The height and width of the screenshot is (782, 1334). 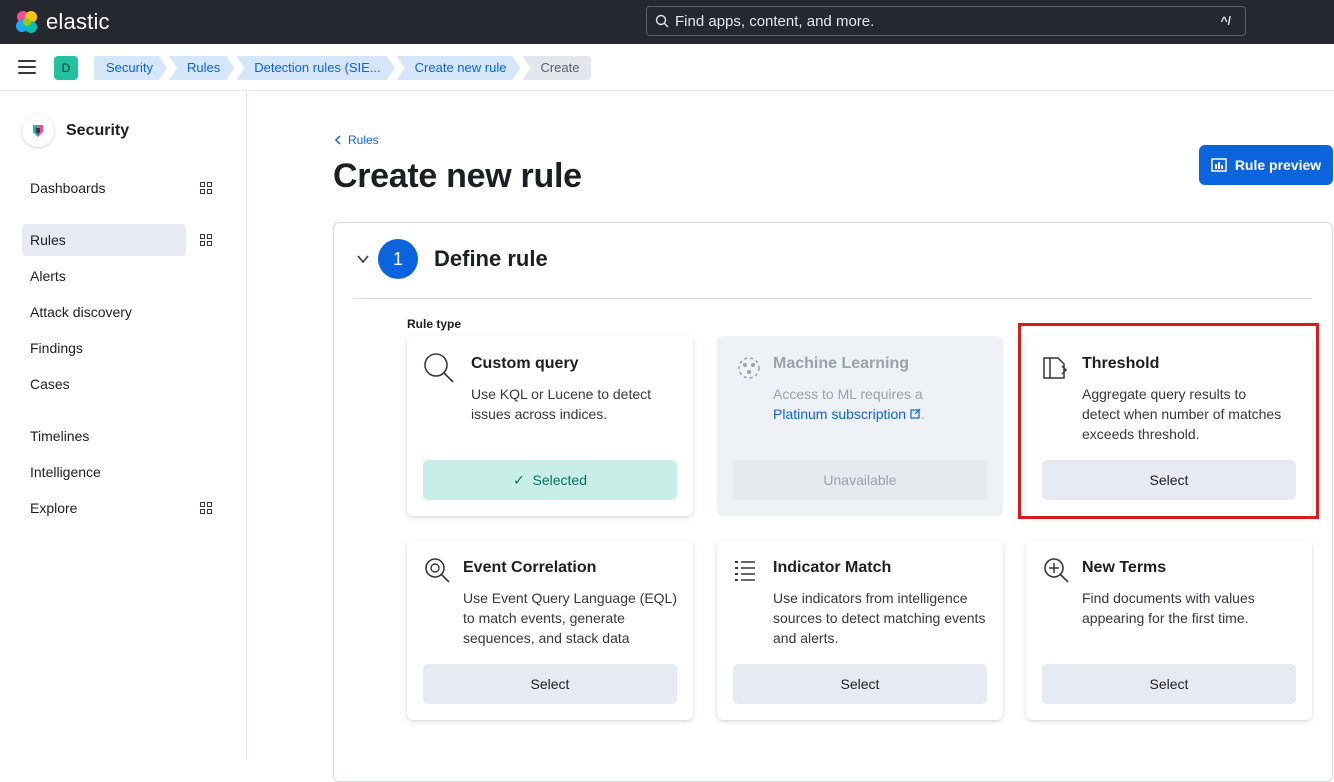 What do you see at coordinates (946, 21) in the screenshot?
I see `global-search-input: Find apps, content, and more. ^/` at bounding box center [946, 21].